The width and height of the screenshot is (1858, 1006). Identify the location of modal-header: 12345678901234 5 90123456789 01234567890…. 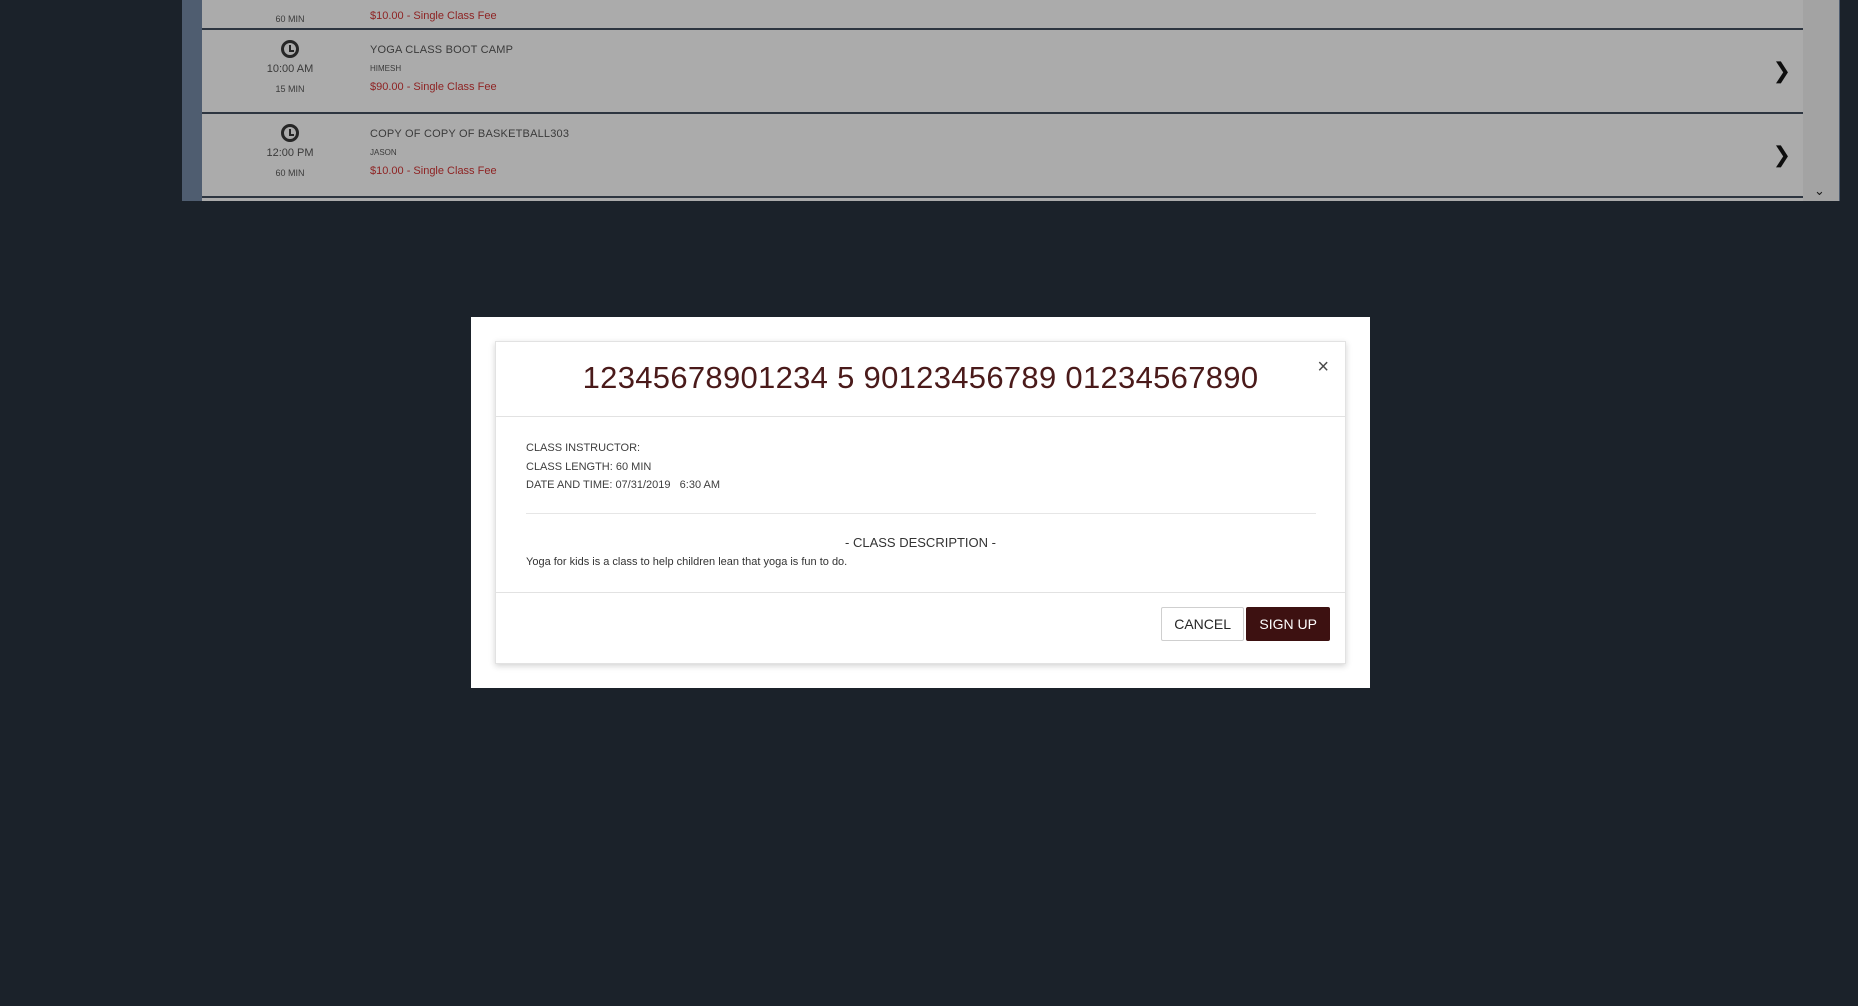
(920, 379).